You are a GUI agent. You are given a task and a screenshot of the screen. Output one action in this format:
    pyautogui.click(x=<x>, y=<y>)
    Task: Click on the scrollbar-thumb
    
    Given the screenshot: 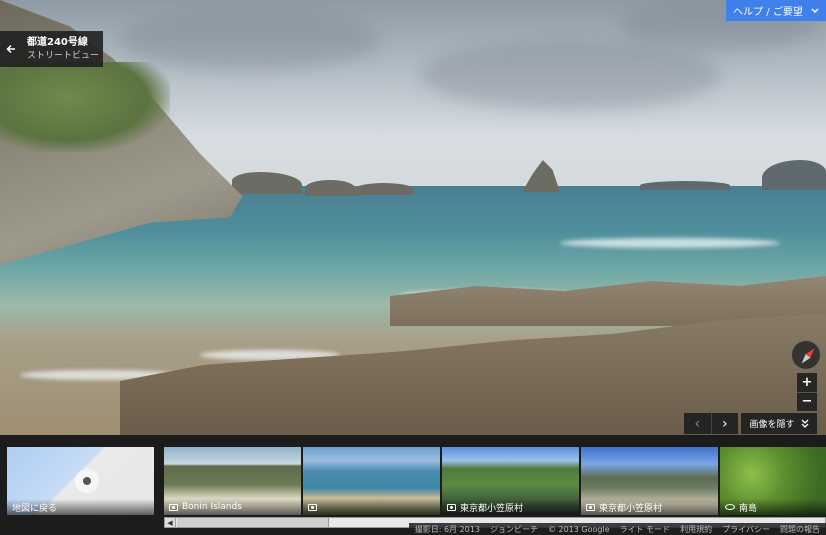 What is the action you would take?
    pyautogui.click(x=253, y=522)
    